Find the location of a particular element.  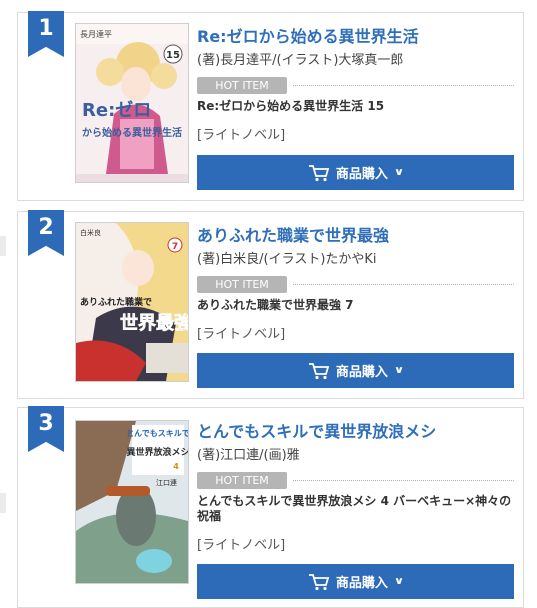

book-cover-image: とんでもスキルで 異世界放浪メシ 4 江口連 is located at coordinates (132, 502).